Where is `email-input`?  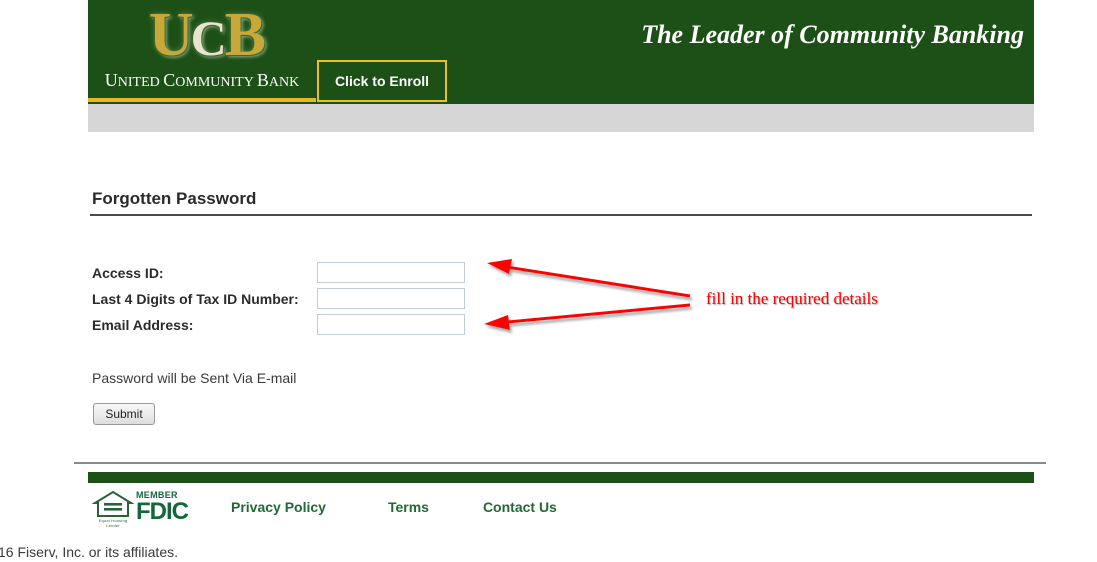
email-input is located at coordinates (391, 324).